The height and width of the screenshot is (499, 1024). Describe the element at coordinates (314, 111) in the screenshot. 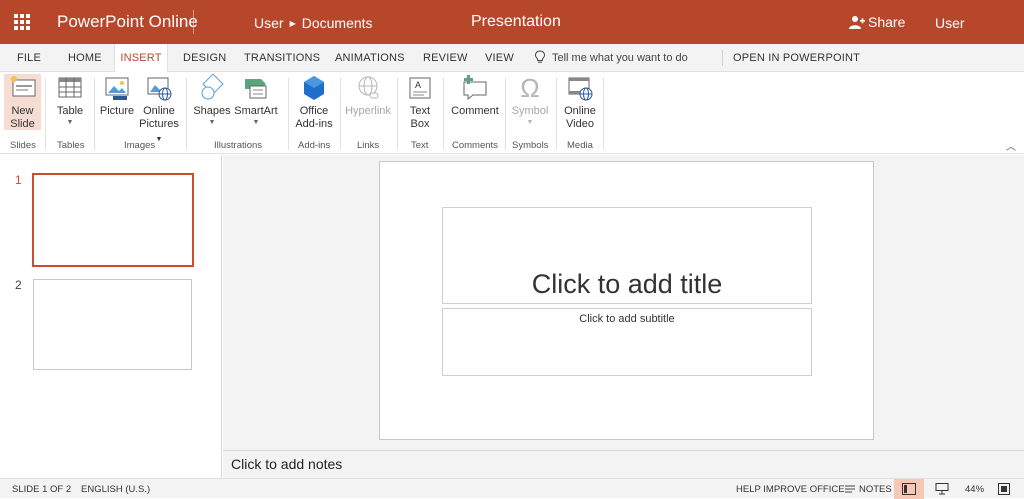

I see `office-addins-label-1: Office` at that location.